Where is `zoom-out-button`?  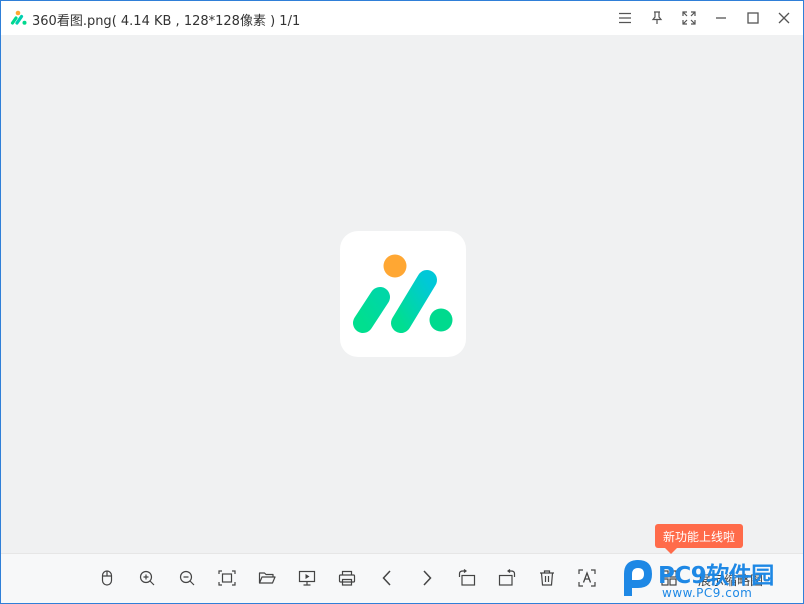
zoom-out-button is located at coordinates (187, 578).